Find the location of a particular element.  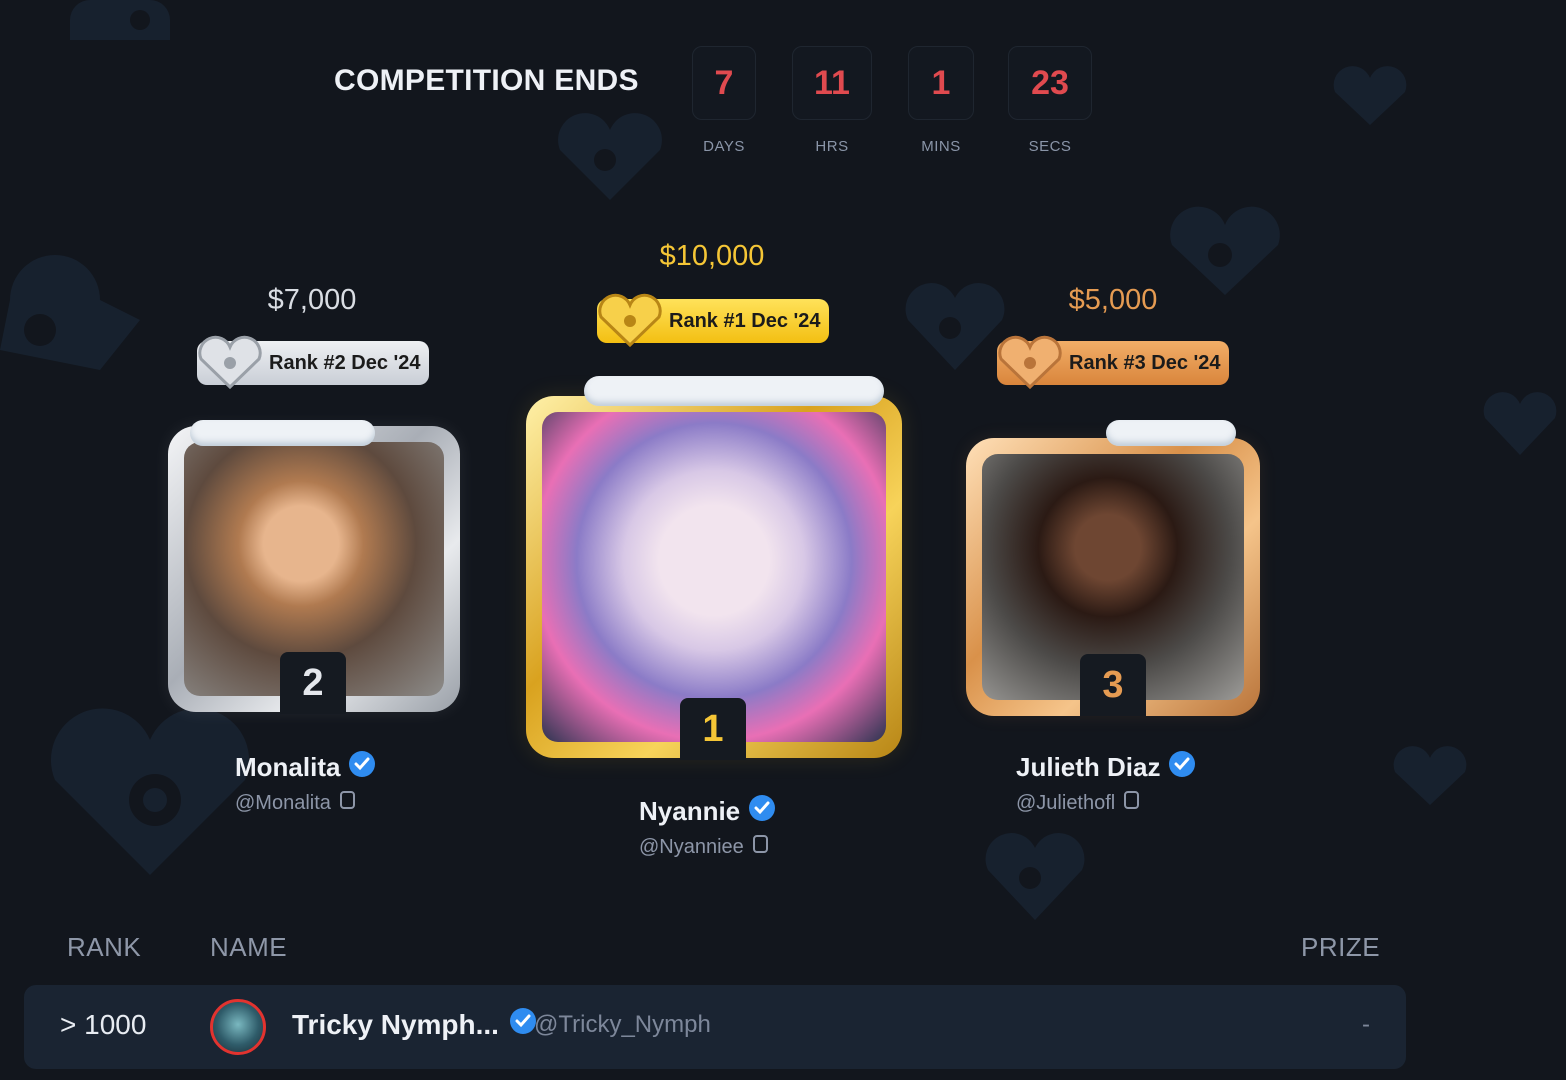

second-place-rank-number: 2 is located at coordinates (313, 683).